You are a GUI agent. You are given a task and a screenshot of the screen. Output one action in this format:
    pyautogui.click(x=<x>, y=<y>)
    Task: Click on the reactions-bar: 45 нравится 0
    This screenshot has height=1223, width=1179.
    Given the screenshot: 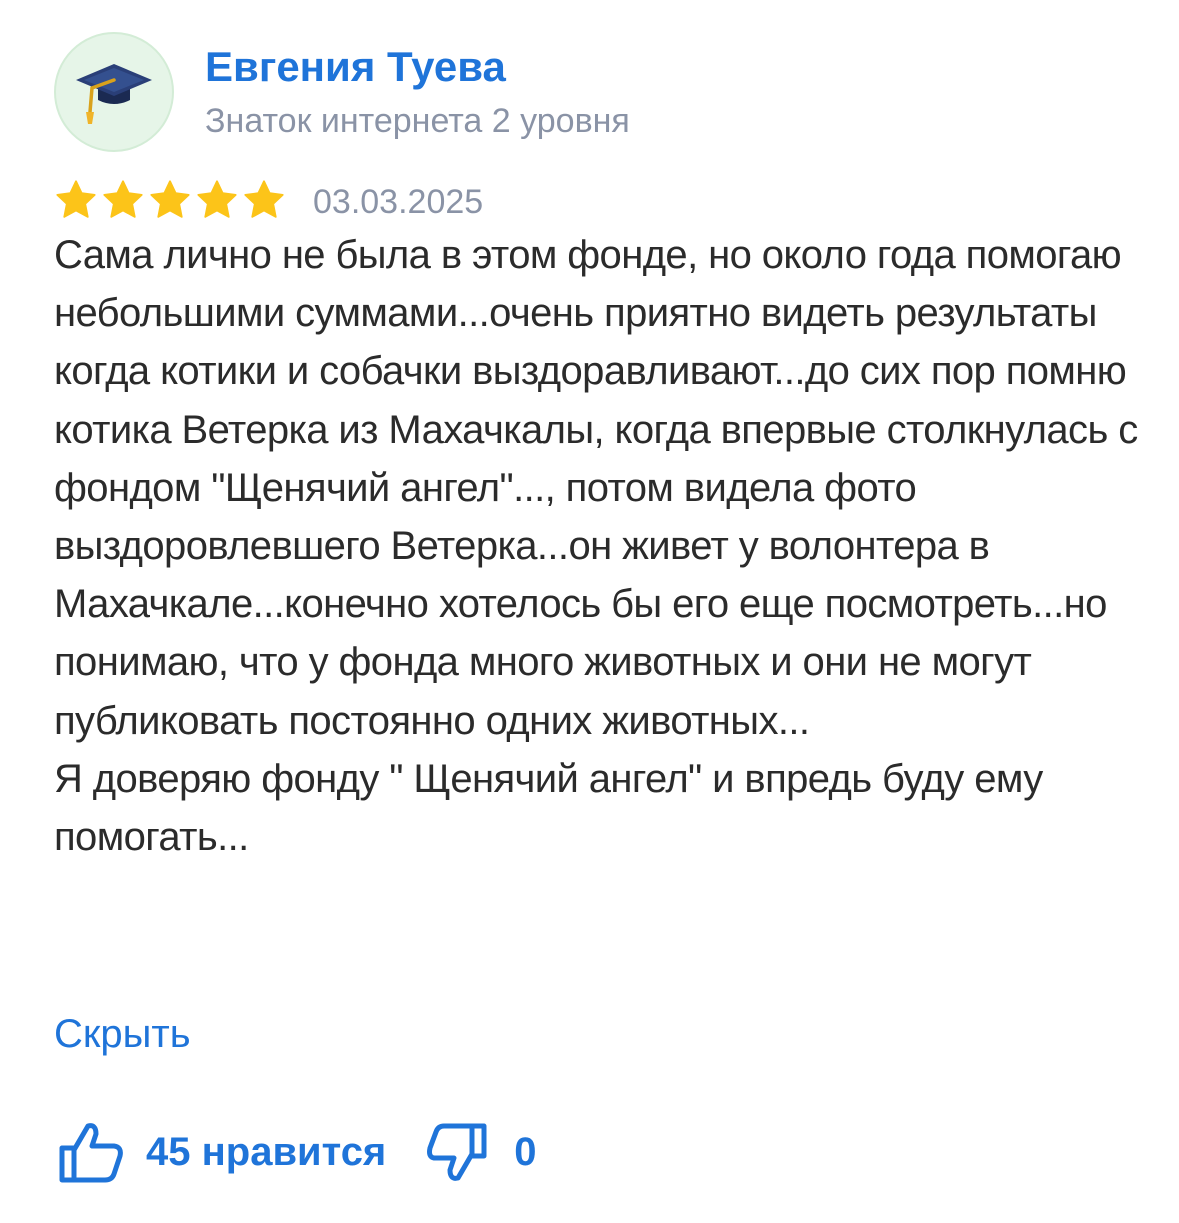 What is the action you would take?
    pyautogui.click(x=295, y=1152)
    